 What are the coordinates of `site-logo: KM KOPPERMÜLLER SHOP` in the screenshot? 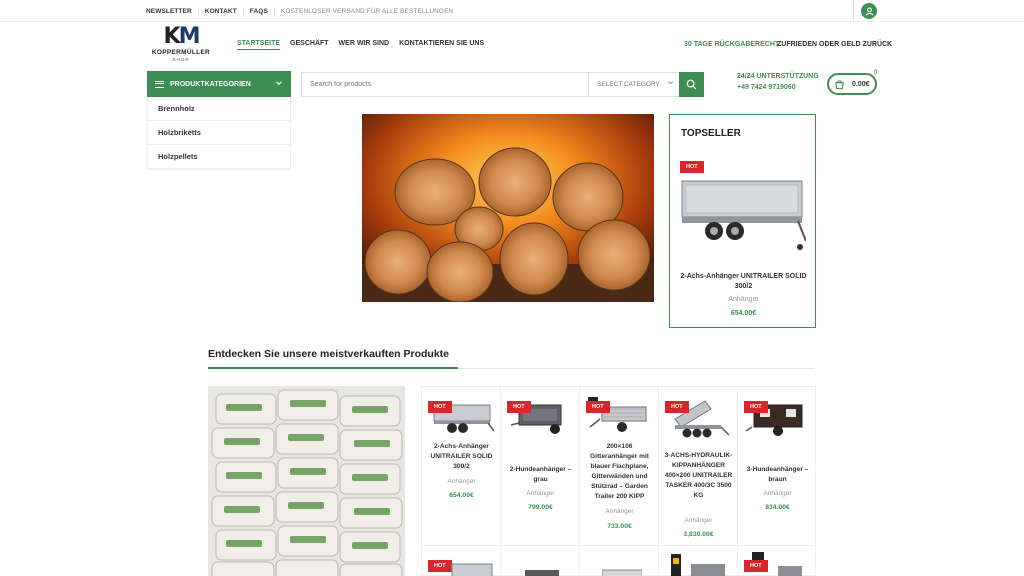 It's located at (181, 45).